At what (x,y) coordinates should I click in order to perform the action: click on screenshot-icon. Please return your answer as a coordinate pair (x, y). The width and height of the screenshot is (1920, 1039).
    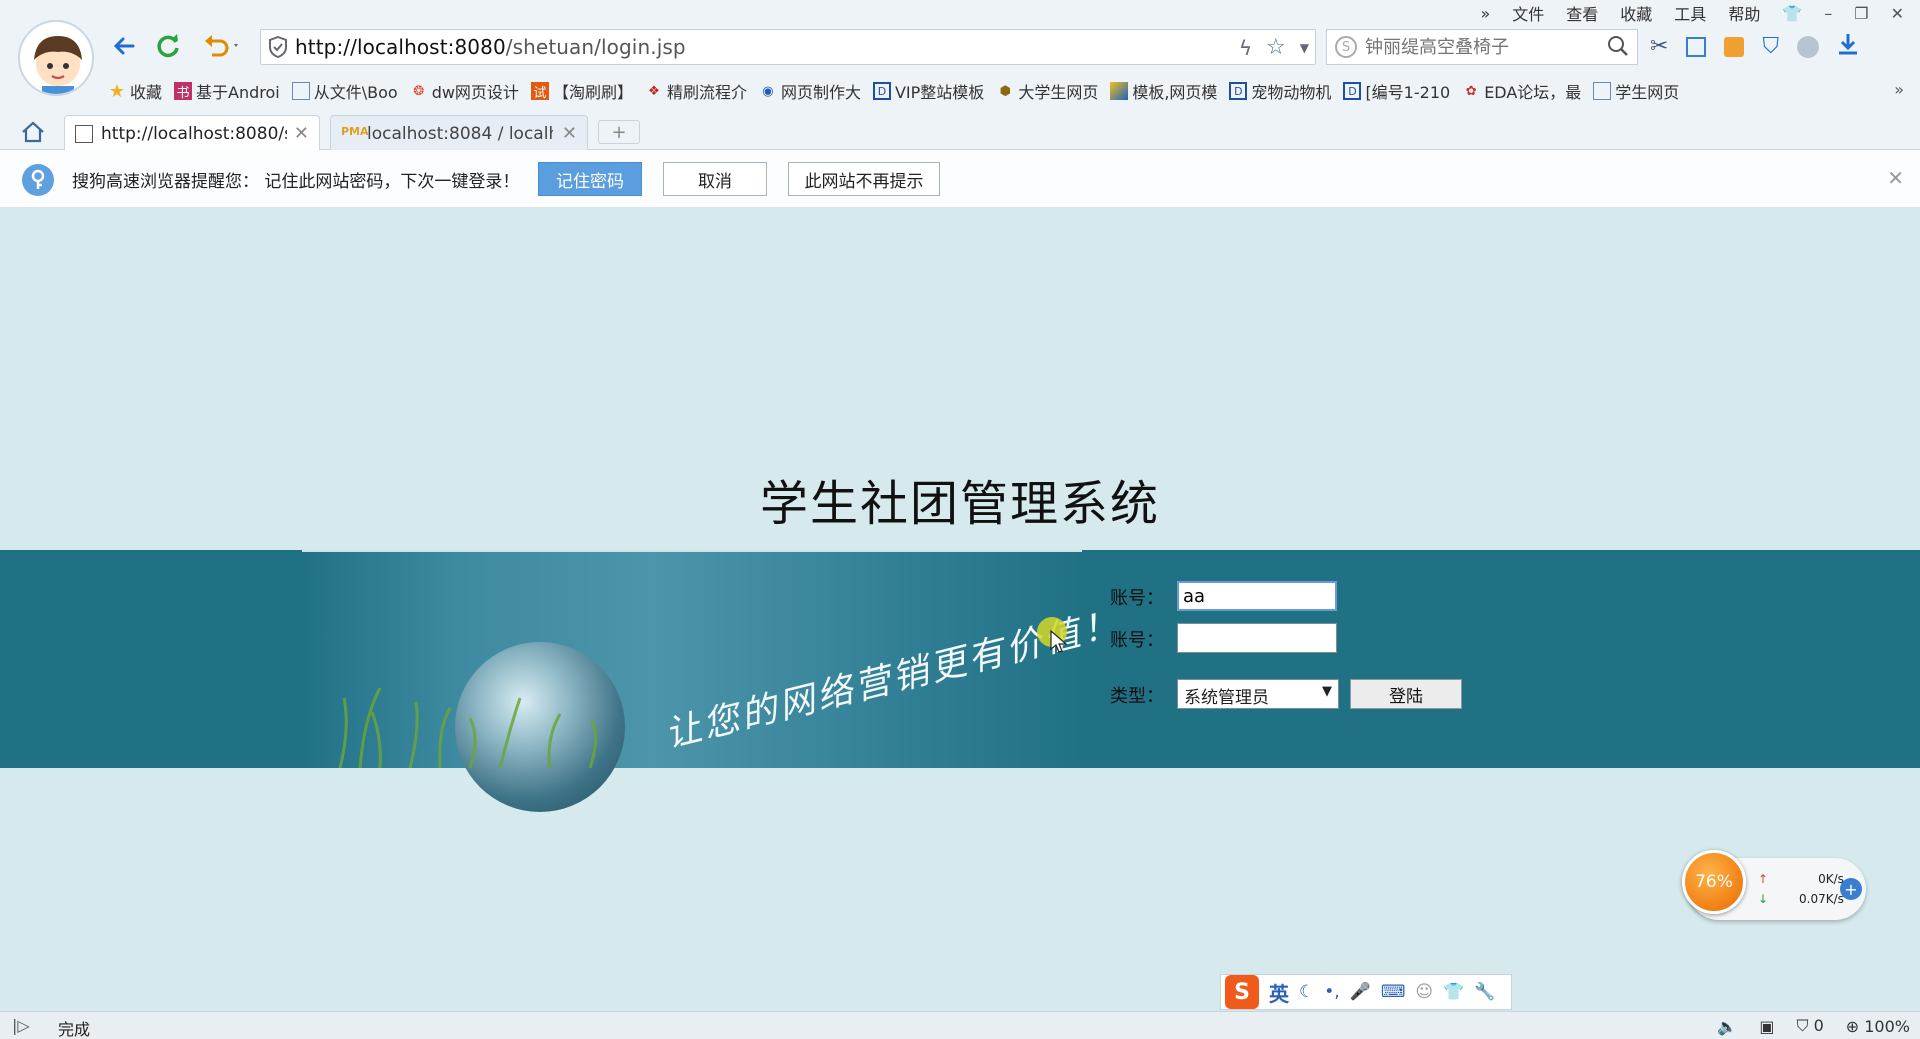
    Looking at the image, I should click on (1696, 46).